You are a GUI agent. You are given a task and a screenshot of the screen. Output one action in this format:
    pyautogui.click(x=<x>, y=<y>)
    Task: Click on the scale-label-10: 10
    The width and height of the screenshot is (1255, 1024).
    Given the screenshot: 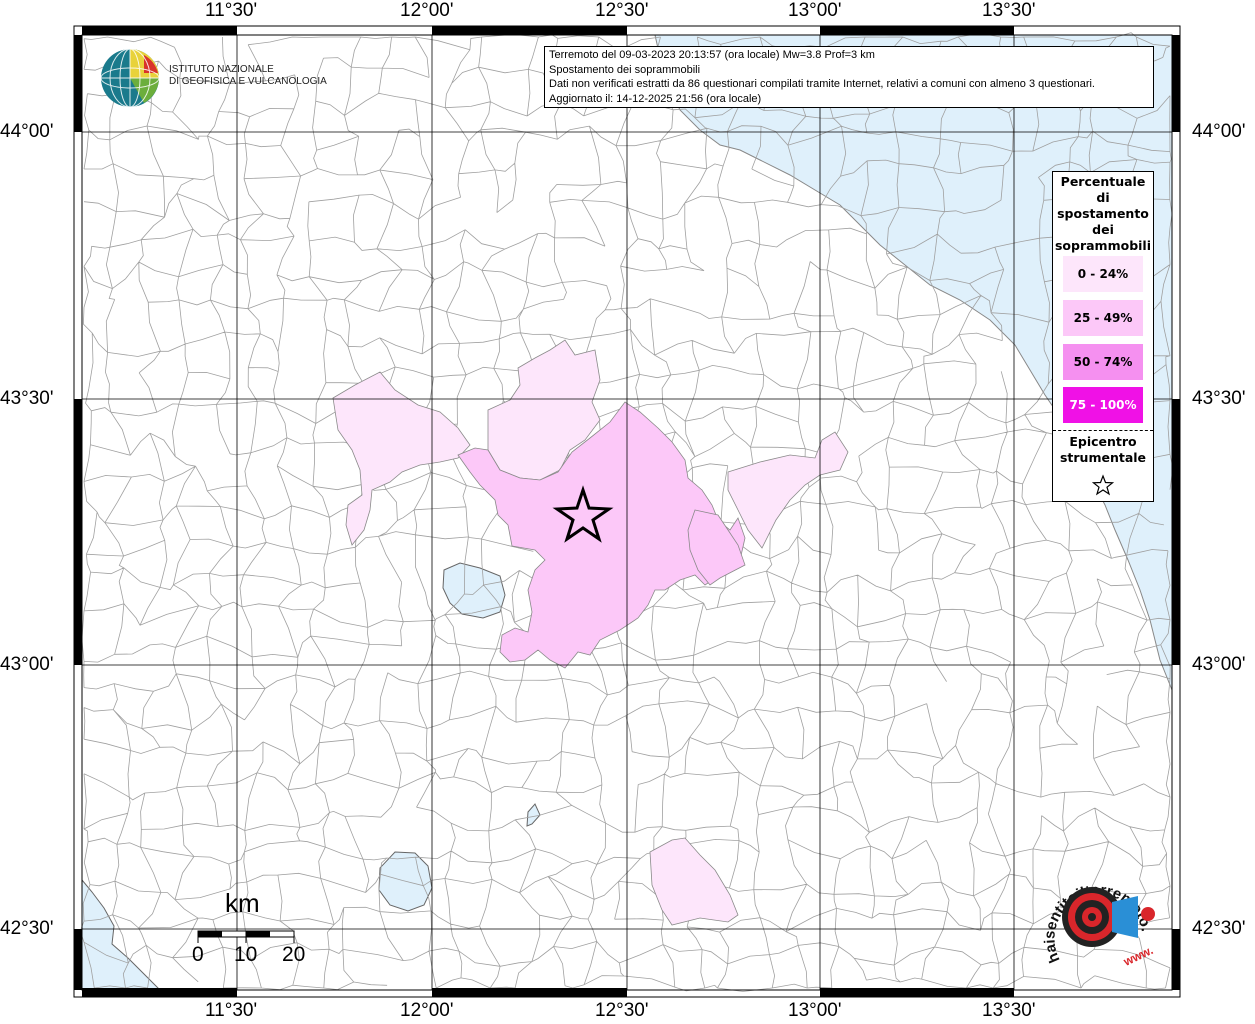 What is the action you would take?
    pyautogui.click(x=246, y=954)
    